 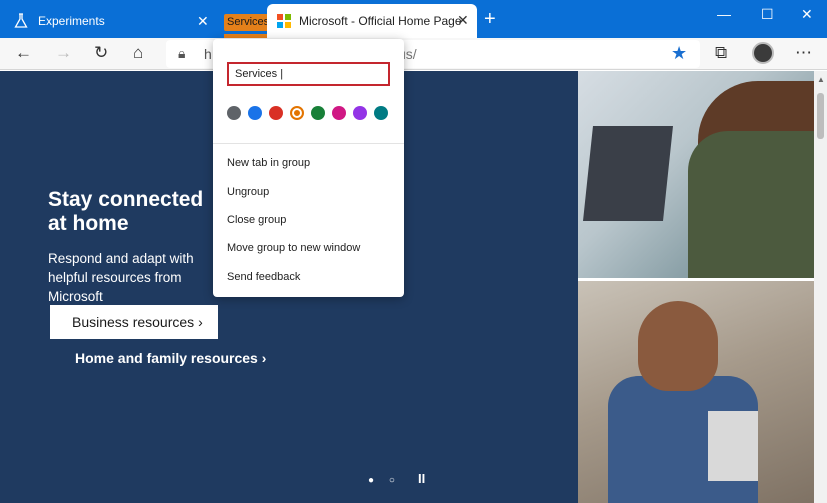 What do you see at coordinates (724, 14) in the screenshot?
I see `minimize-button: —` at bounding box center [724, 14].